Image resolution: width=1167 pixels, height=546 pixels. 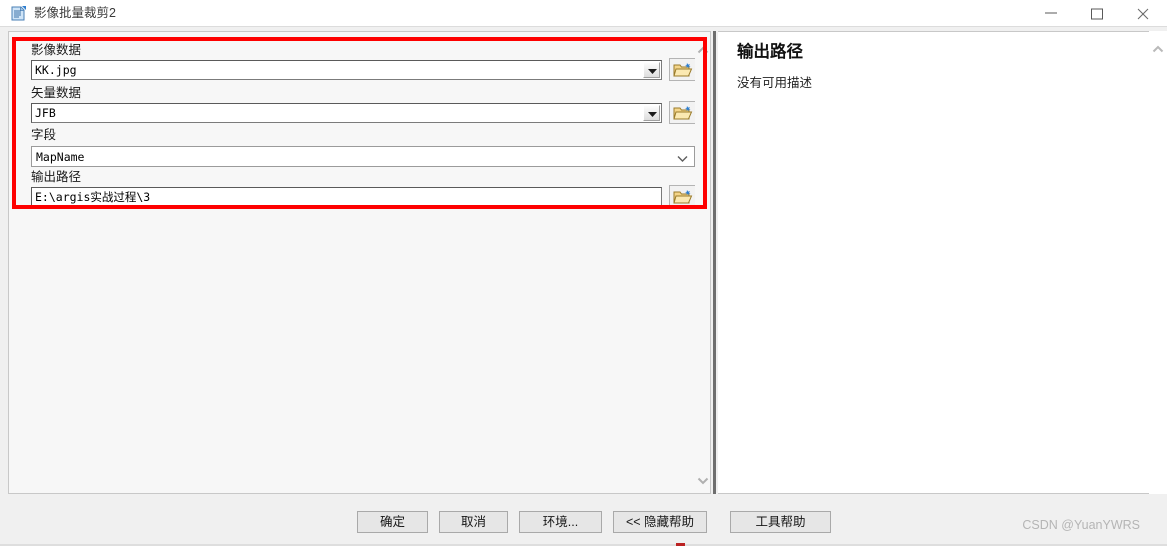 I want to click on scroll-down-button, so click(x=702, y=478).